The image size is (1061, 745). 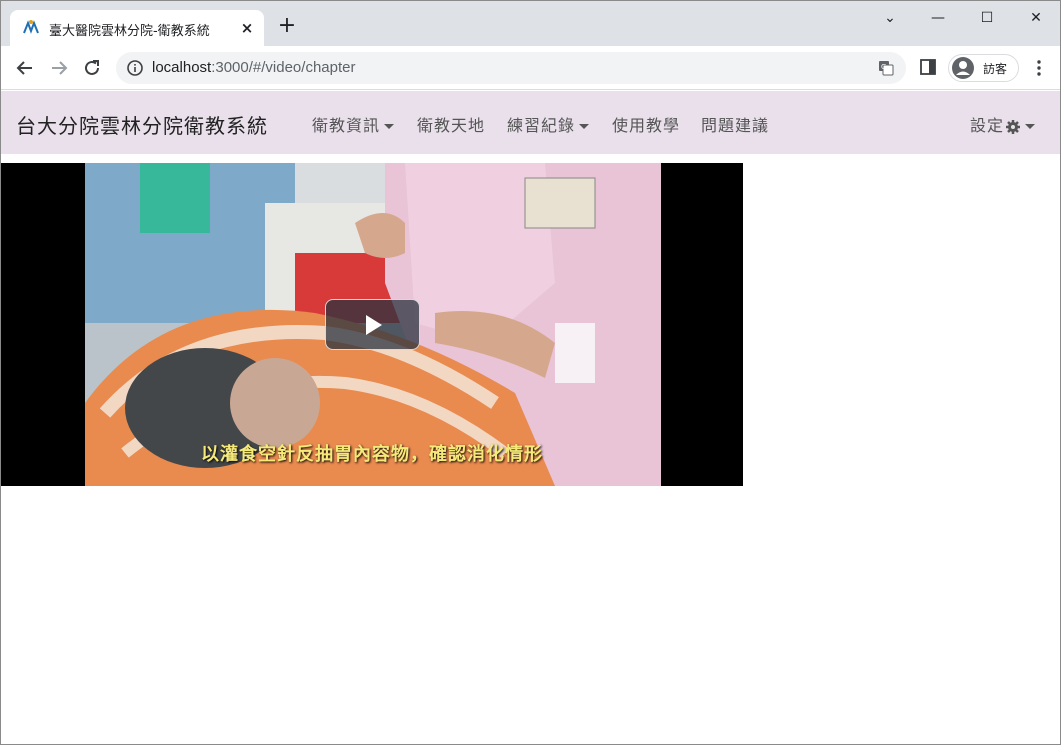 I want to click on avatar-icon, so click(x=963, y=68).